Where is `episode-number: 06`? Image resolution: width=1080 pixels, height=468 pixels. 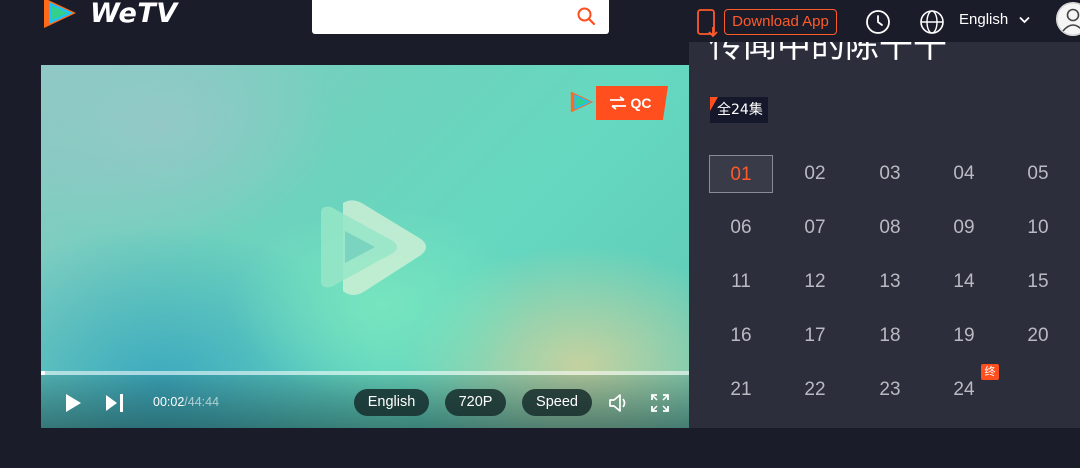
episode-number: 06 is located at coordinates (741, 227).